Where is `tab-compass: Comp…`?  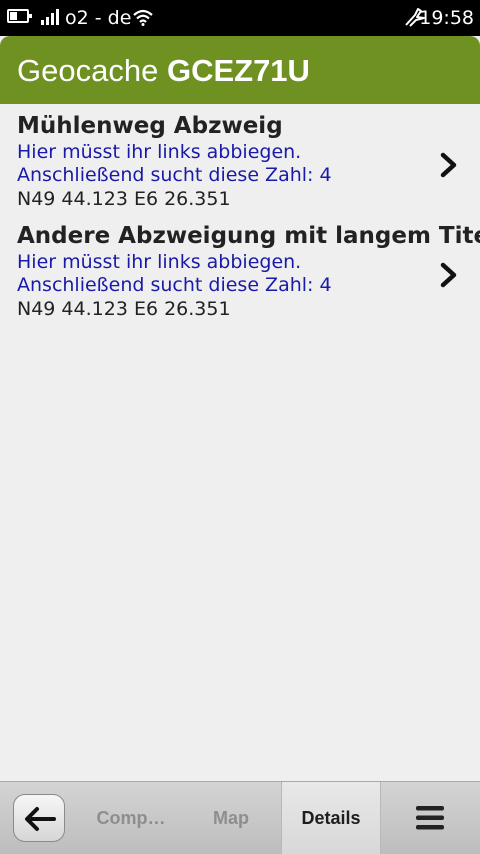 tab-compass: Comp… is located at coordinates (131, 818).